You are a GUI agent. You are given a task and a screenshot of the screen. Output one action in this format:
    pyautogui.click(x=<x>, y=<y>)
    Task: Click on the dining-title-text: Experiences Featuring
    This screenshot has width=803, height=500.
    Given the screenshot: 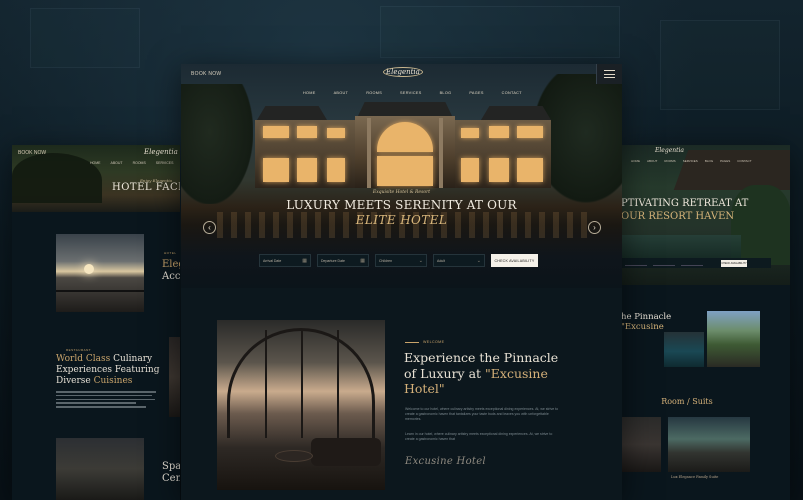 What is the action you would take?
    pyautogui.click(x=108, y=370)
    